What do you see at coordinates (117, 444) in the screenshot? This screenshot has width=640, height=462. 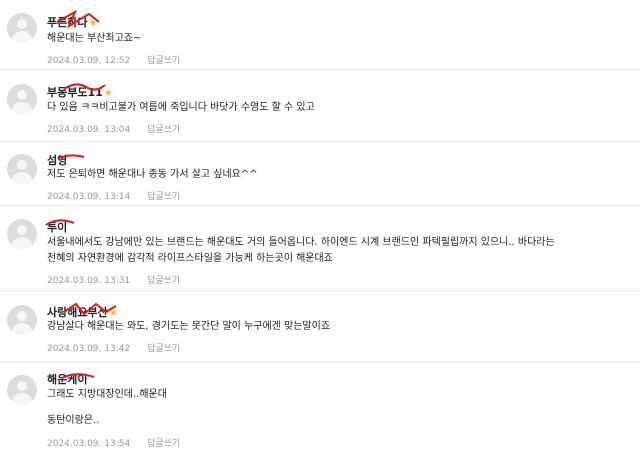 I see `comment-time: 13:54` at bounding box center [117, 444].